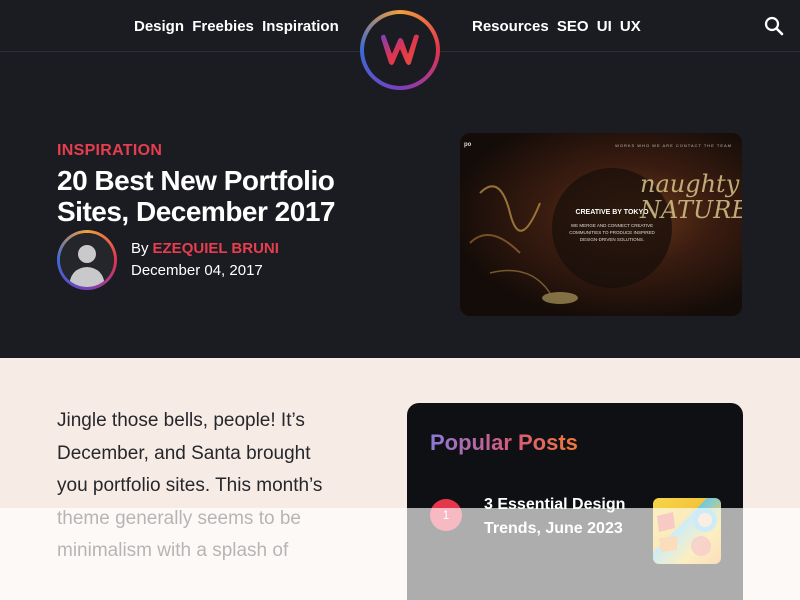 Image resolution: width=800 pixels, height=600 pixels. What do you see at coordinates (510, 26) in the screenshot?
I see `nav-link-resources: Resources` at bounding box center [510, 26].